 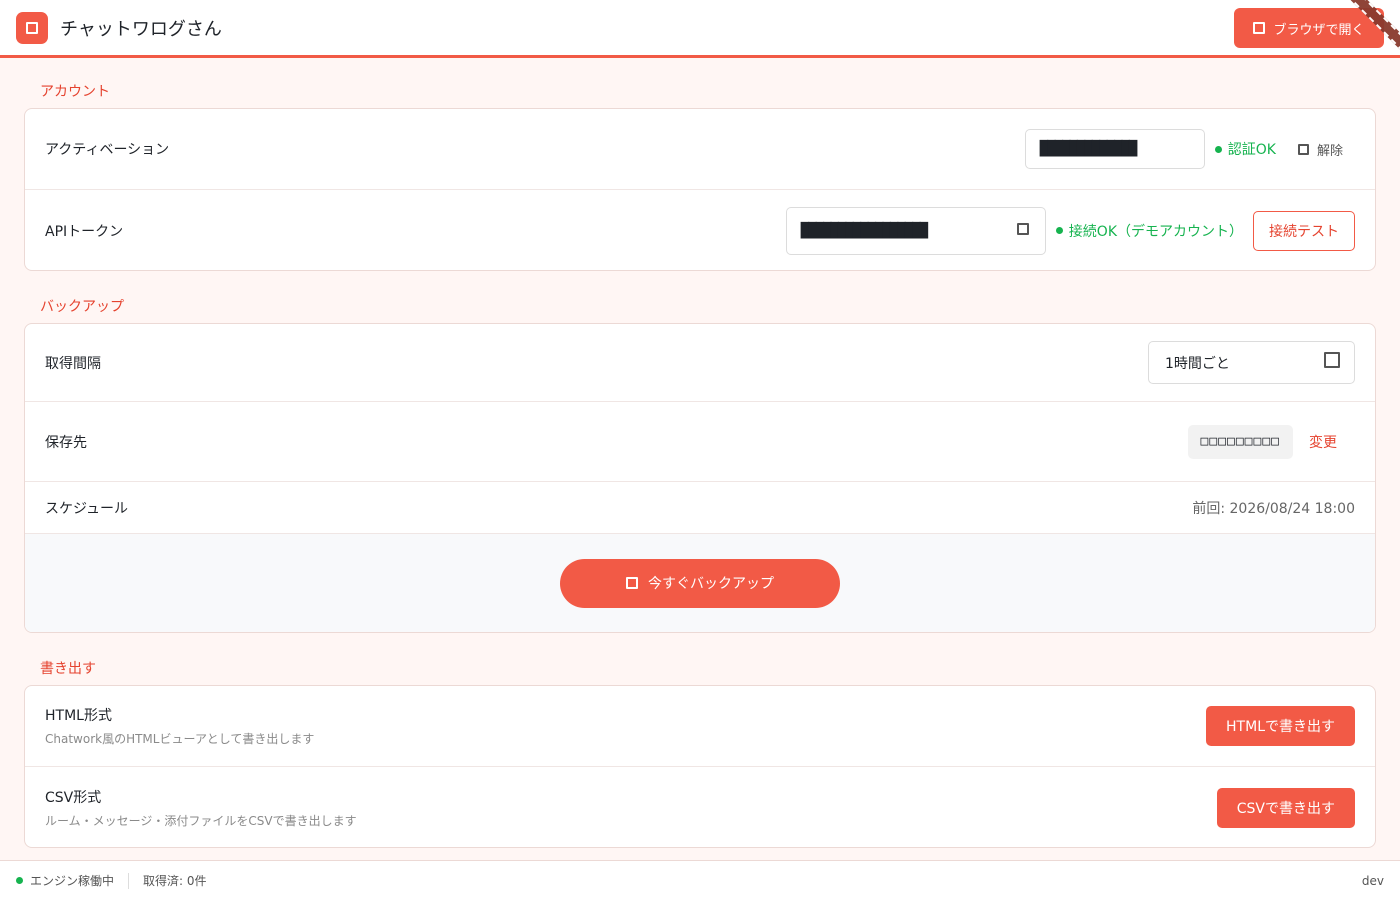 I want to click on api-token-value: █████████████████, so click(x=864, y=230).